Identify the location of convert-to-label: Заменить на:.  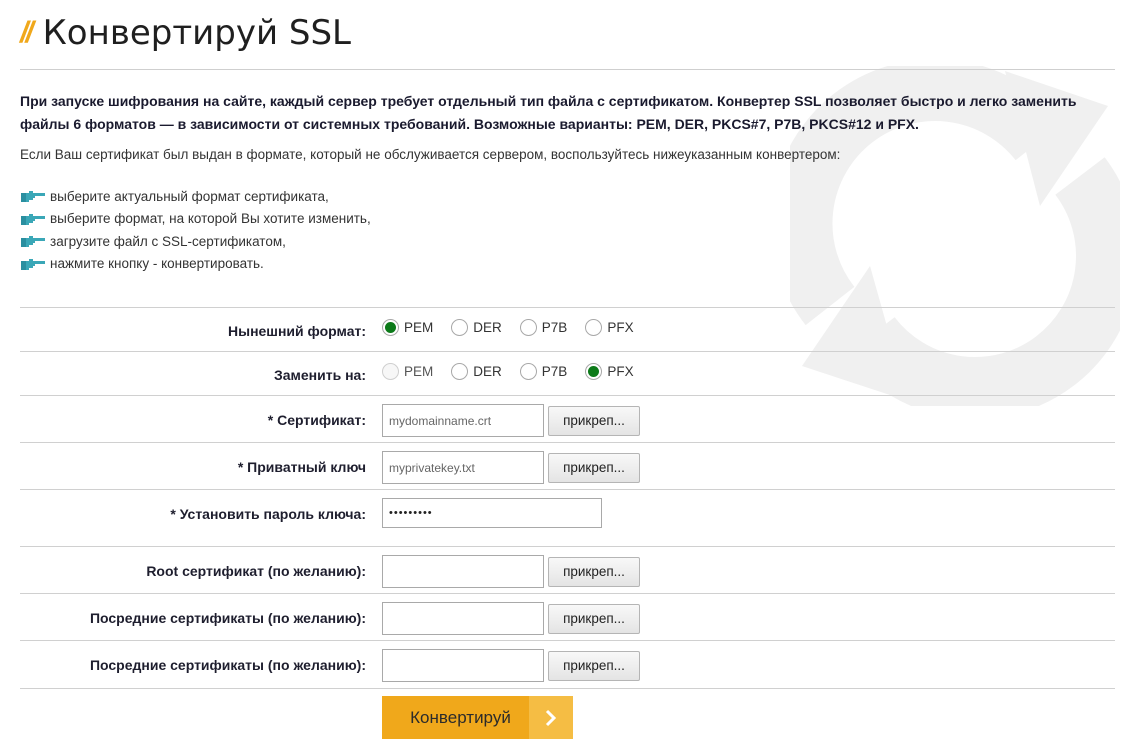
(319, 375).